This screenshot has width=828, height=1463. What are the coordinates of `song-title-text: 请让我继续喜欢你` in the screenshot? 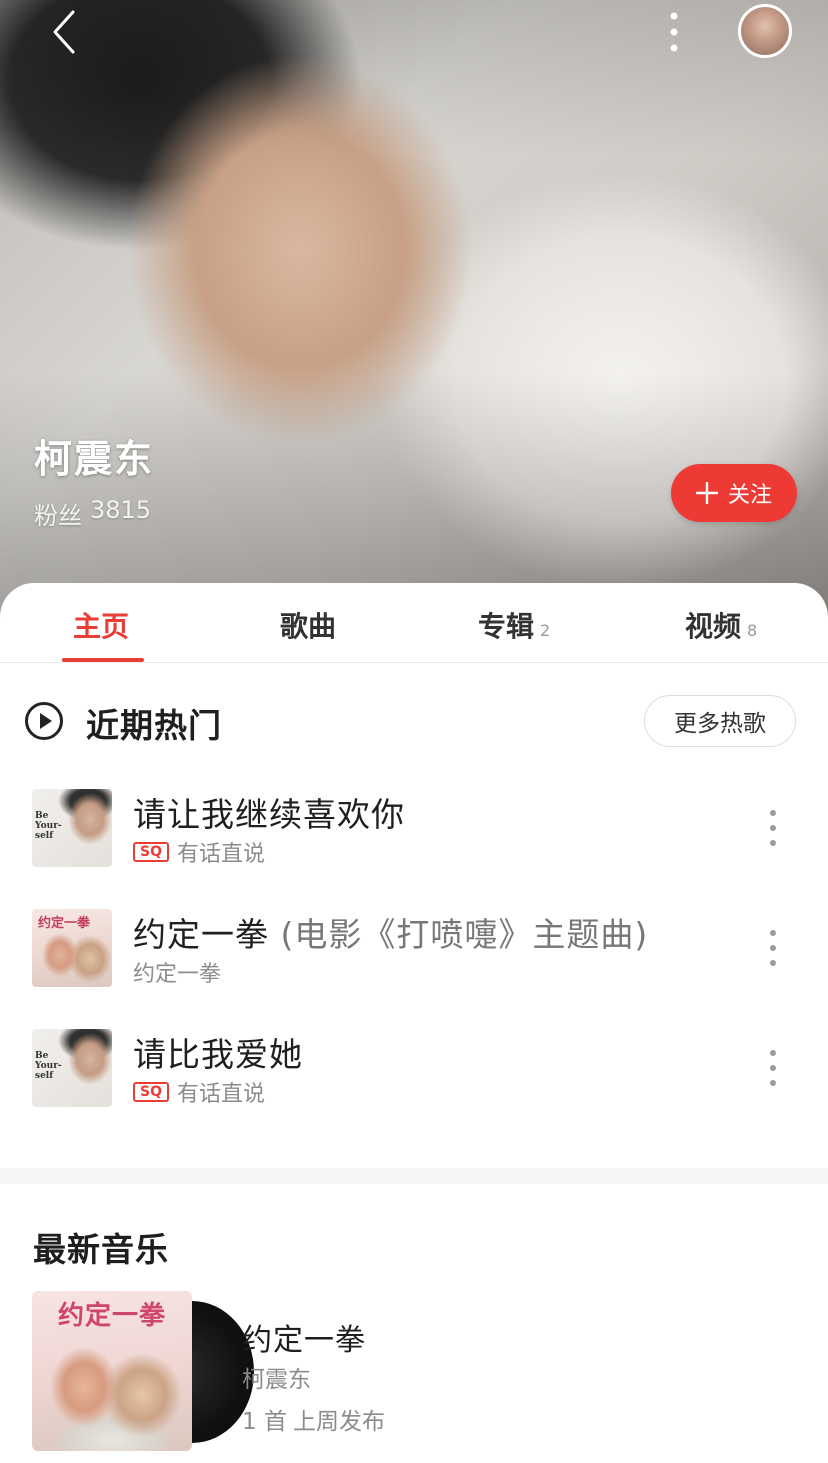 It's located at (269, 814).